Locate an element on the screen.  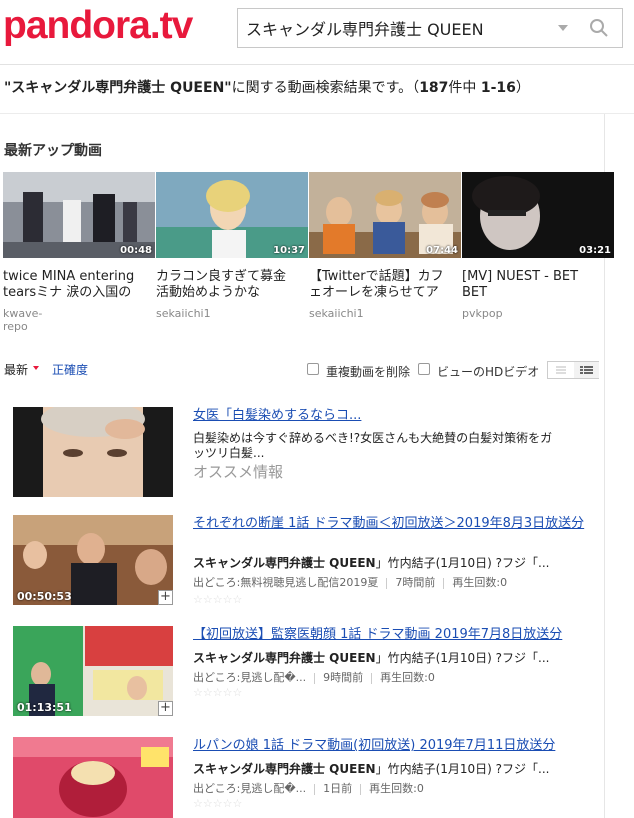
video-meta: 出どころ:見逃し配�... 1日前 再生回数:0 is located at coordinates (308, 788).